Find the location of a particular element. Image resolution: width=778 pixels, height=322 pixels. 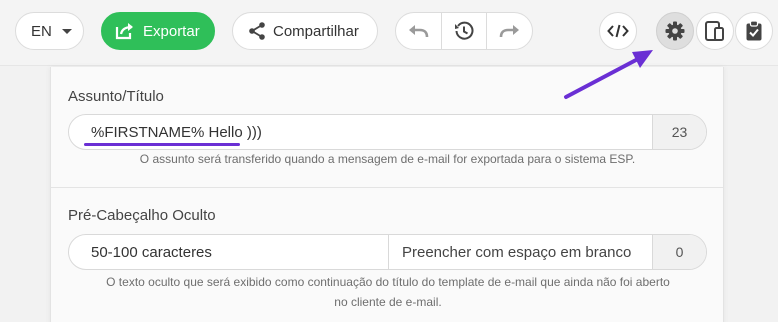

redo-button is located at coordinates (509, 31).